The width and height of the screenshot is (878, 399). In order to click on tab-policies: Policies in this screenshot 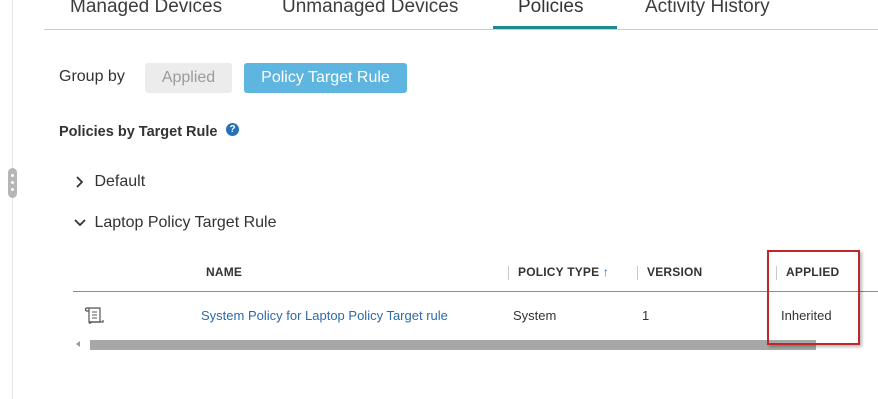, I will do `click(550, 13)`.